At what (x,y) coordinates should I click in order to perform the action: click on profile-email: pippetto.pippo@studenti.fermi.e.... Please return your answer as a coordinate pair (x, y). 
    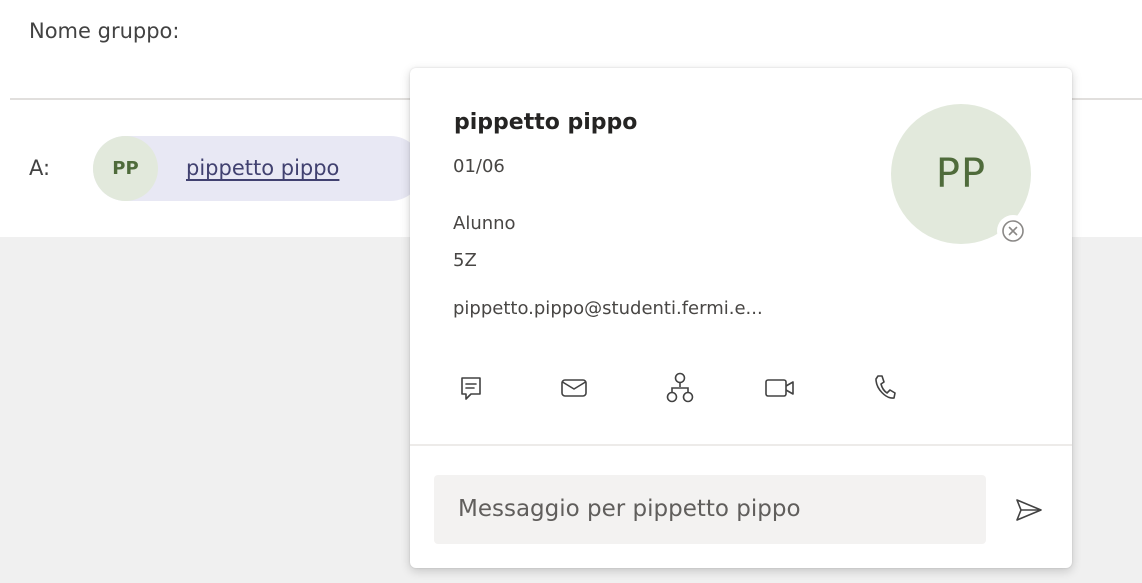
    Looking at the image, I should click on (608, 308).